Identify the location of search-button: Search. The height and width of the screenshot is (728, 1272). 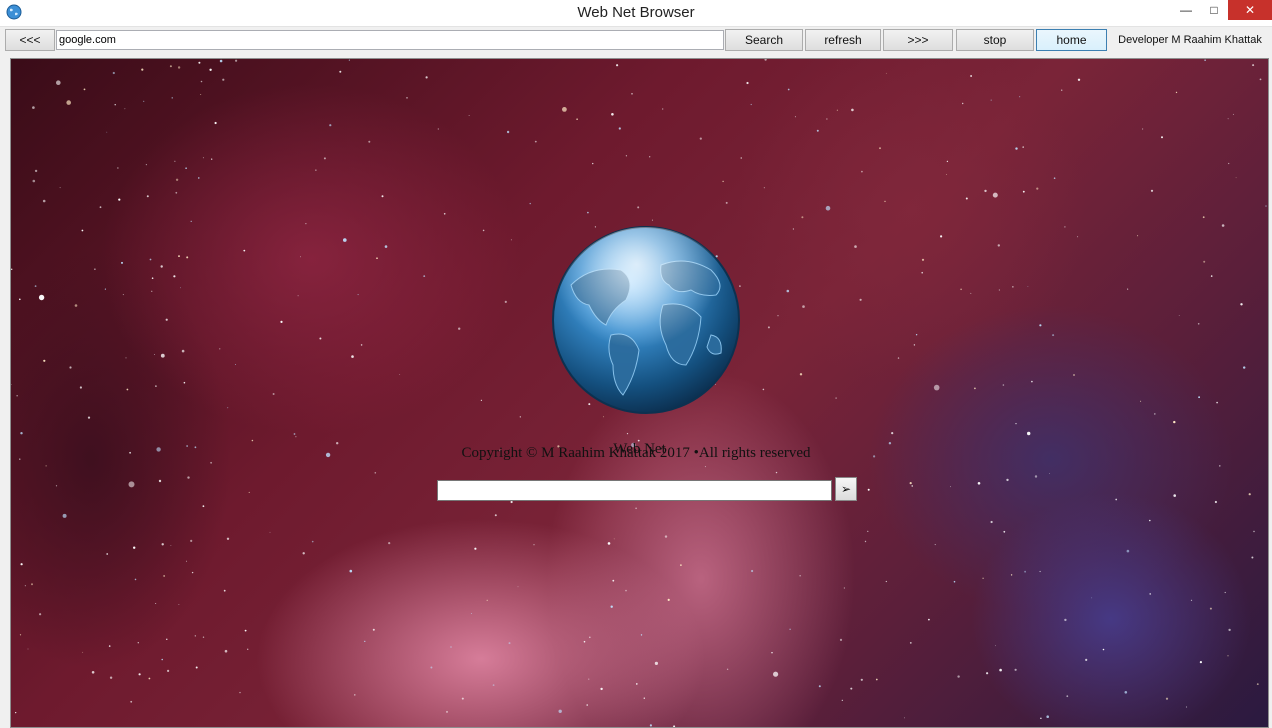
(764, 40).